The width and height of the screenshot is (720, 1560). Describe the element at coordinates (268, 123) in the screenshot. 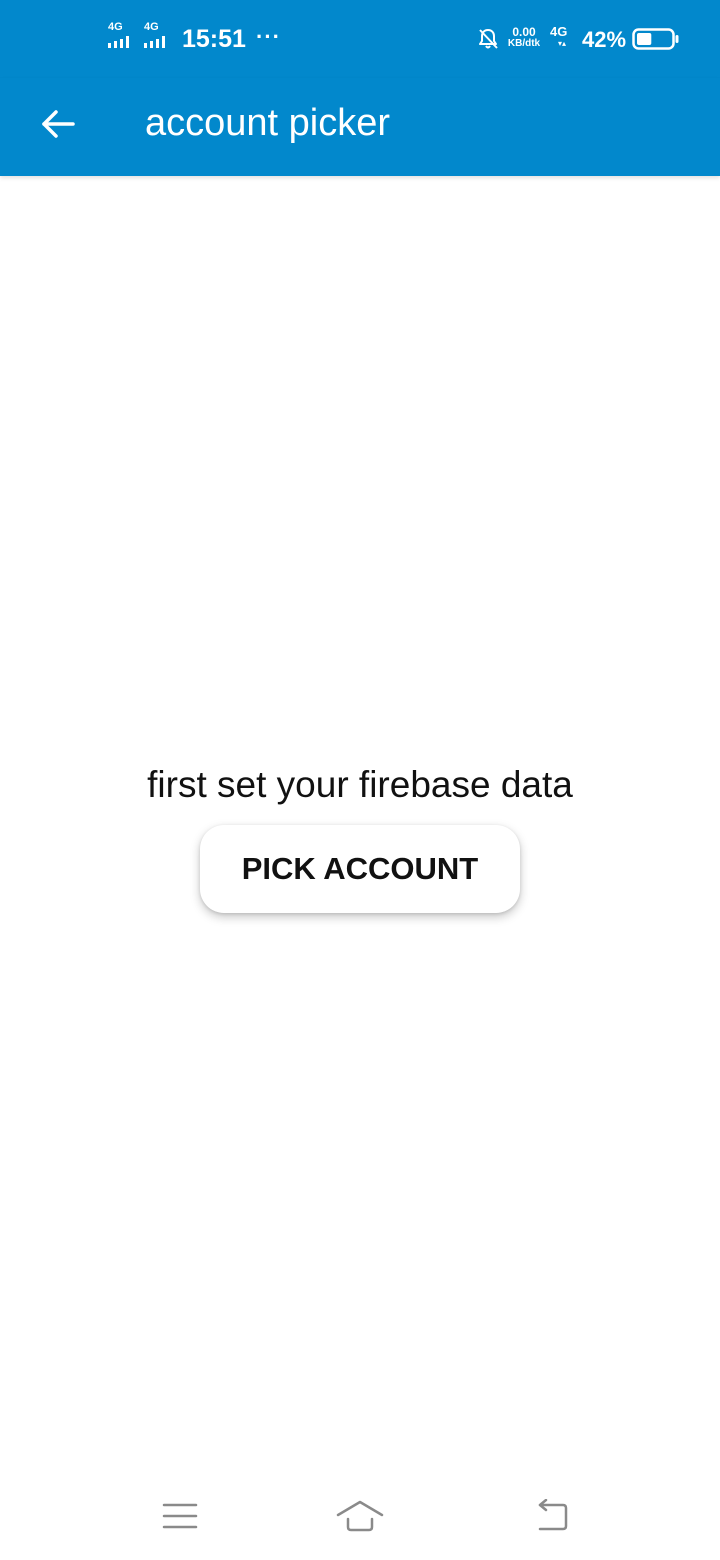

I see `page-title: account picker` at that location.